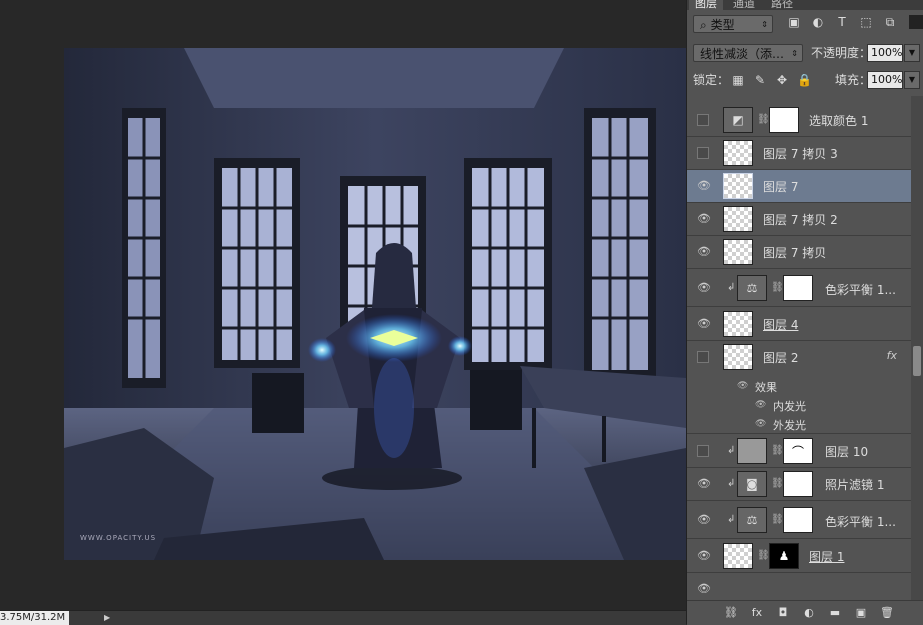 Image resolution: width=923 pixels, height=625 pixels. What do you see at coordinates (738, 80) in the screenshot?
I see `lock-transparency-icon: ▦` at bounding box center [738, 80].